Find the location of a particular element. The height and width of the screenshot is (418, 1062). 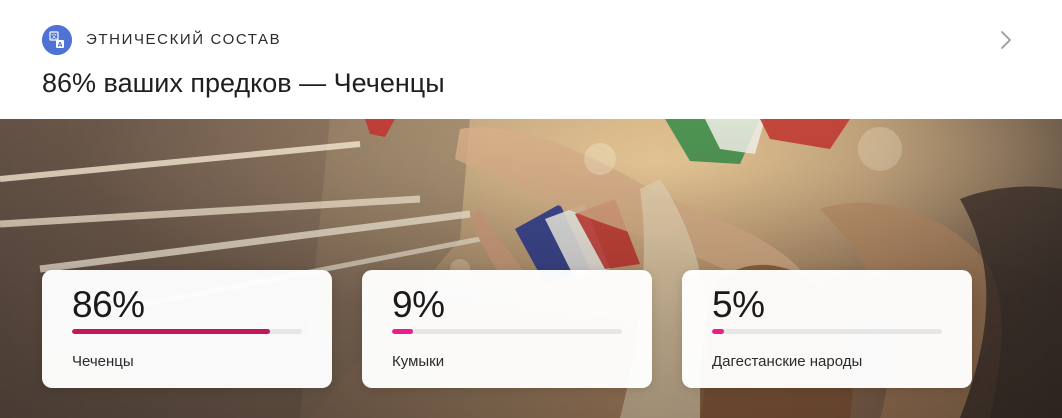

stat-card-kumyks: 9% Кумыки is located at coordinates (507, 329).